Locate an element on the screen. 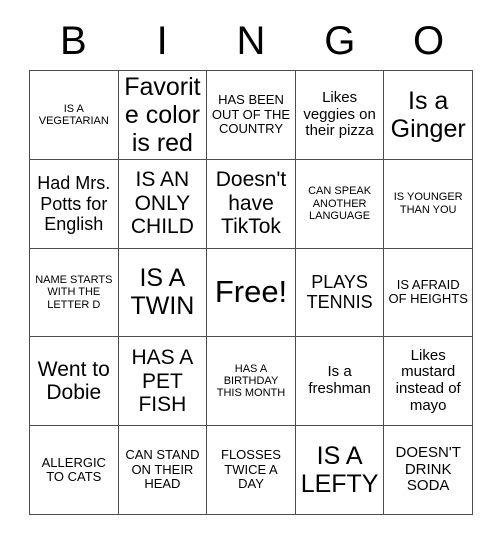  bingo-cell-i5: CAN STAND ON THEIR HEAD is located at coordinates (163, 470).